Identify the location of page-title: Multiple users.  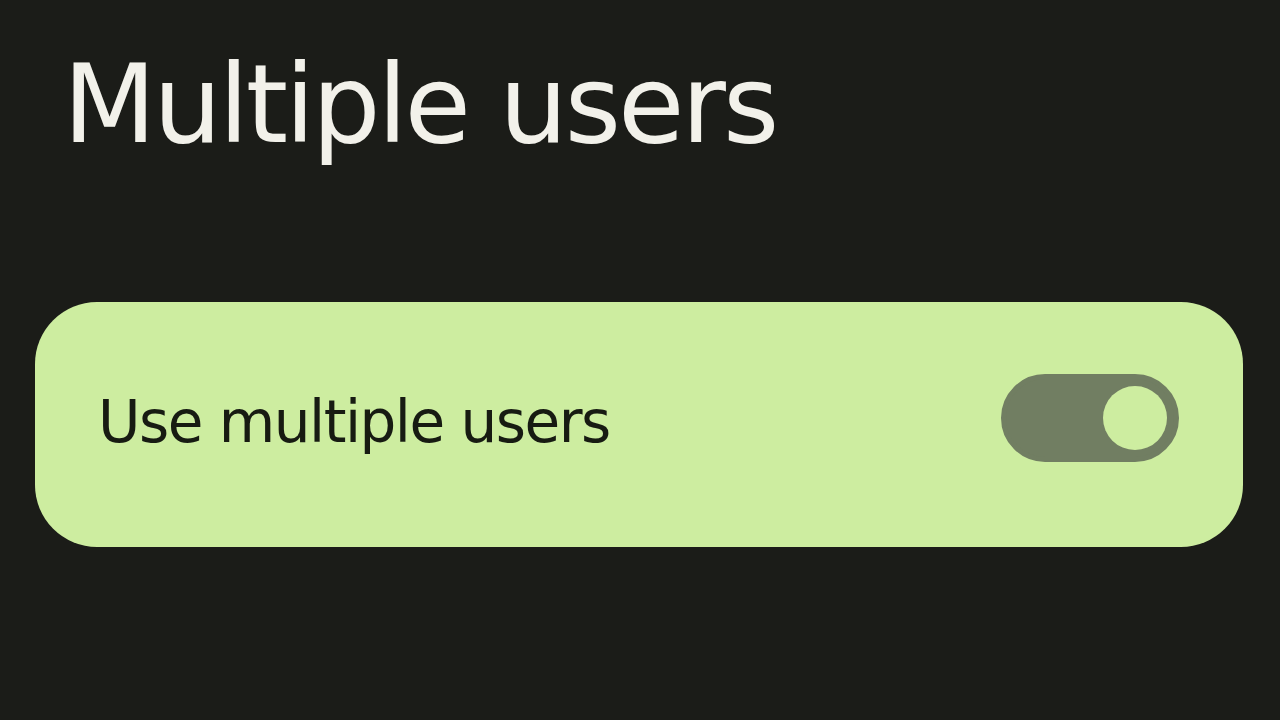
(420, 105).